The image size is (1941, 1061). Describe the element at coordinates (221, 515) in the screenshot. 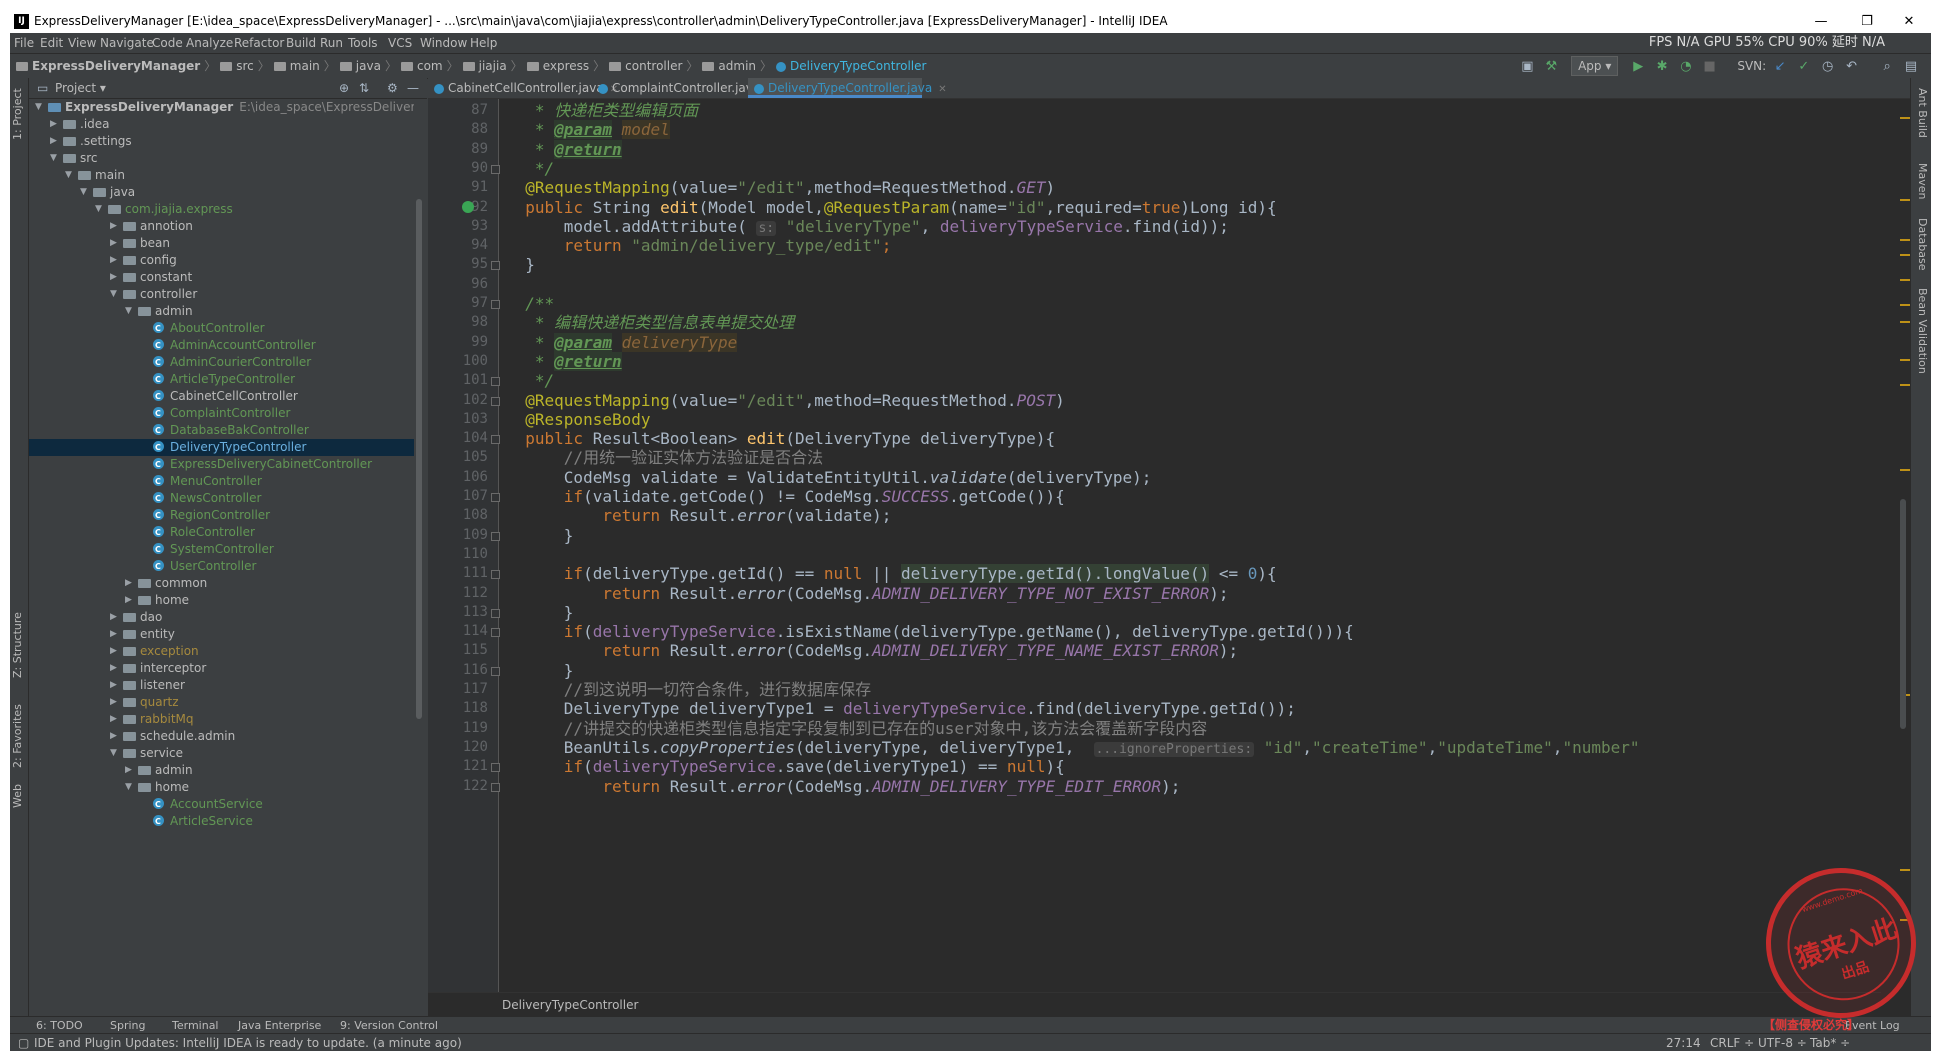

I see `tree-class-item: RegionController` at that location.